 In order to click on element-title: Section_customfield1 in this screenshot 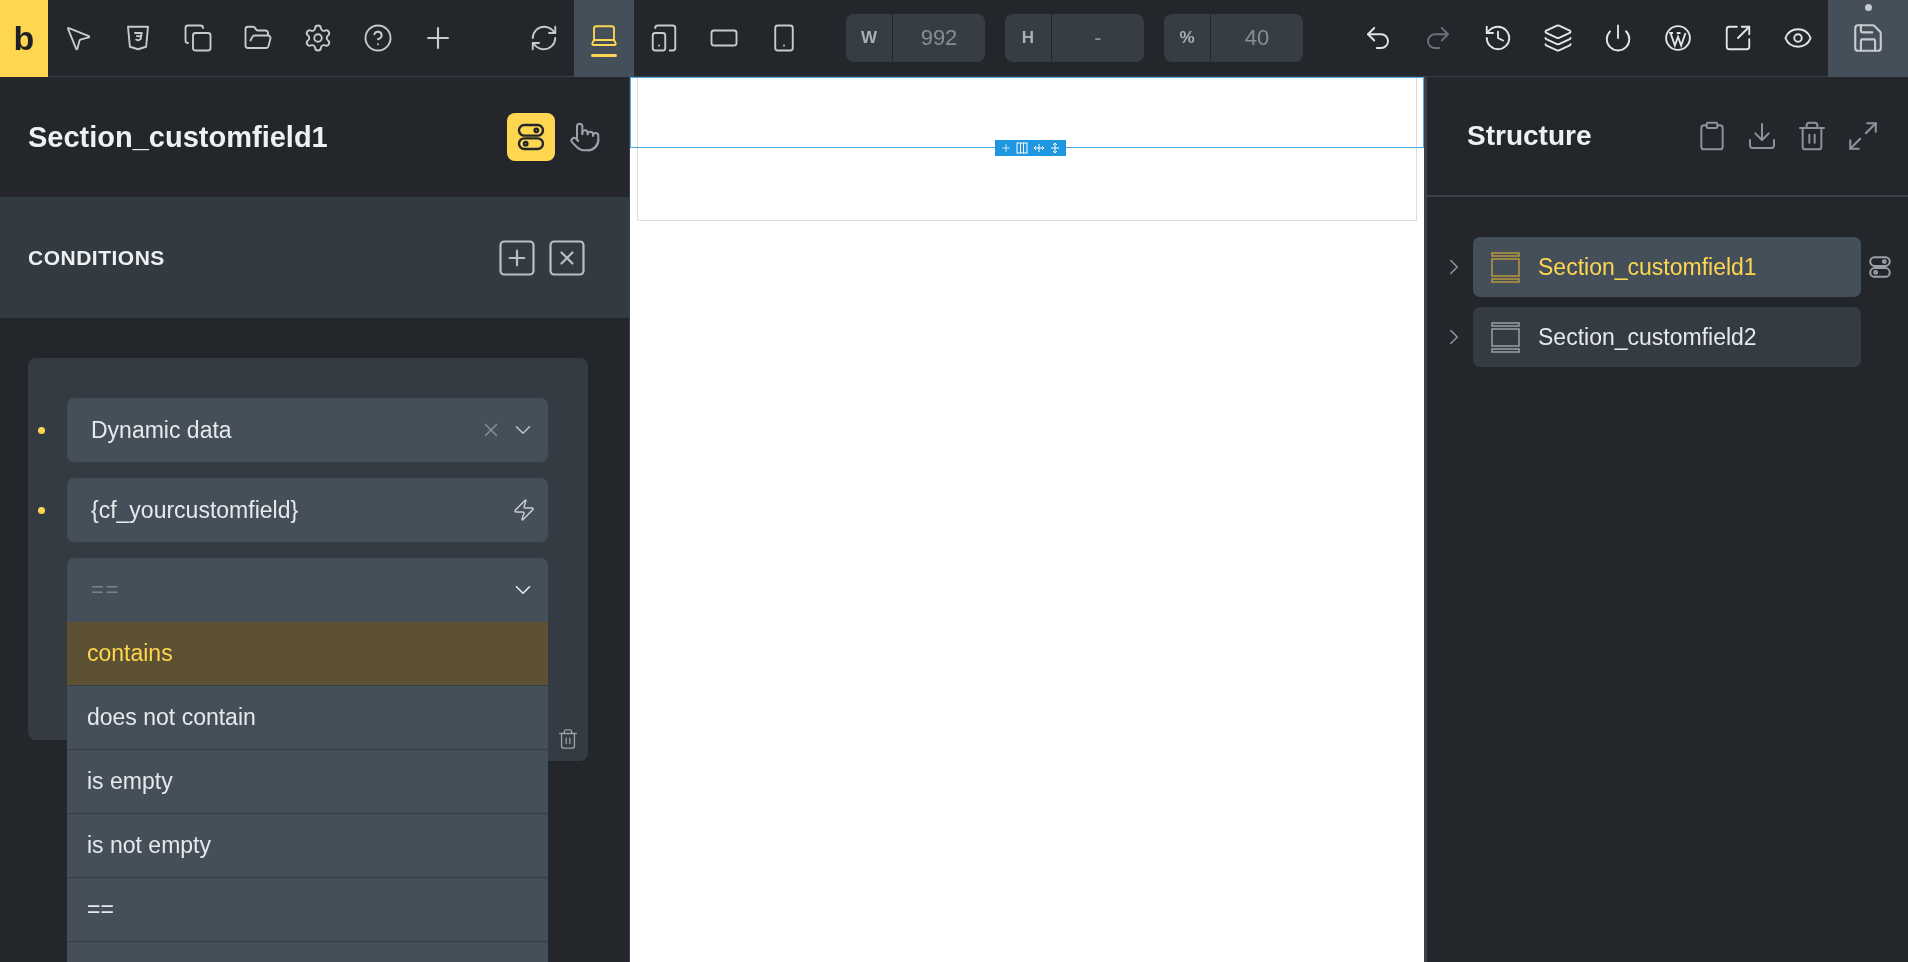, I will do `click(178, 137)`.